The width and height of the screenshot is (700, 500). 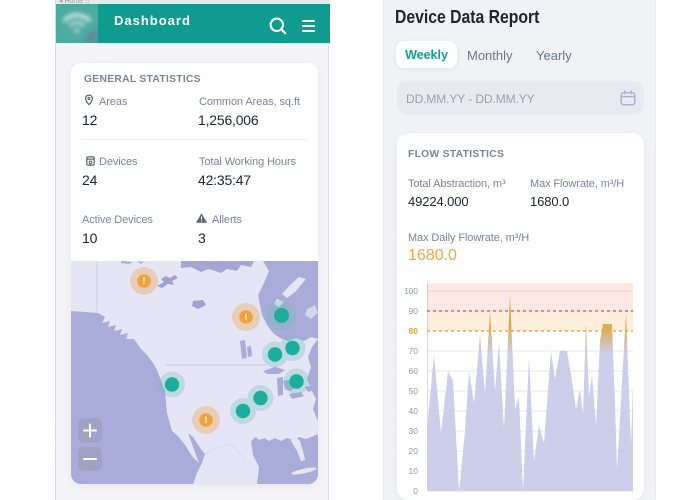 I want to click on svg-text: 80, so click(x=414, y=331).